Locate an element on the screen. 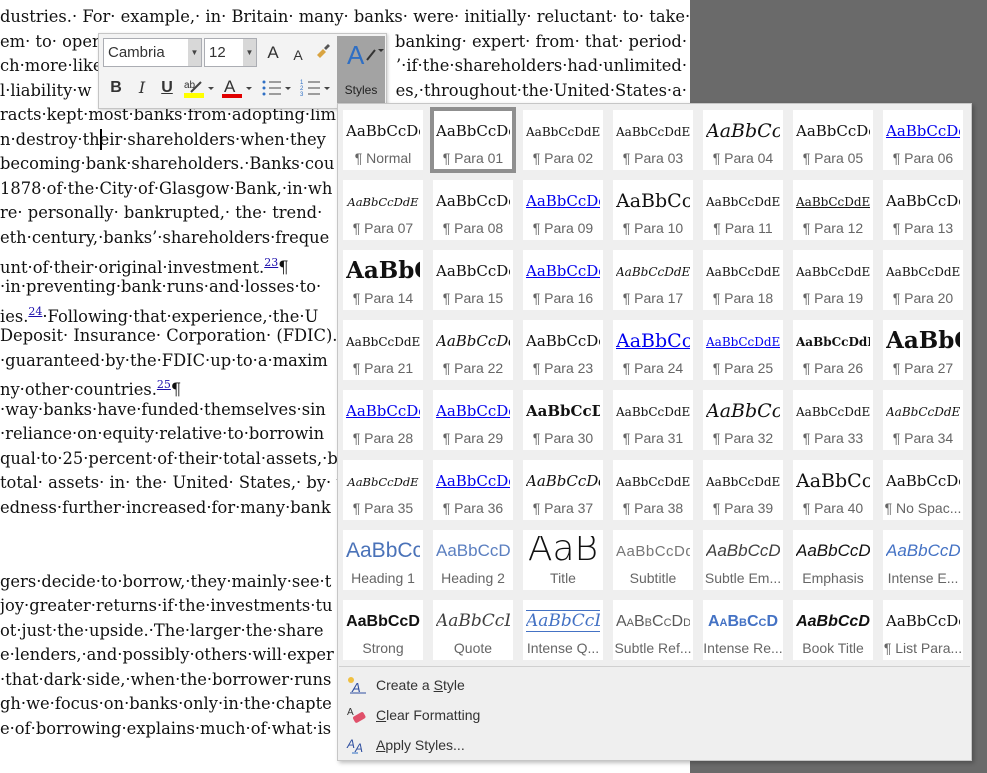 This screenshot has height=773, width=987. style-item: AaBbCcDdE ¶ Para 26 is located at coordinates (833, 350).